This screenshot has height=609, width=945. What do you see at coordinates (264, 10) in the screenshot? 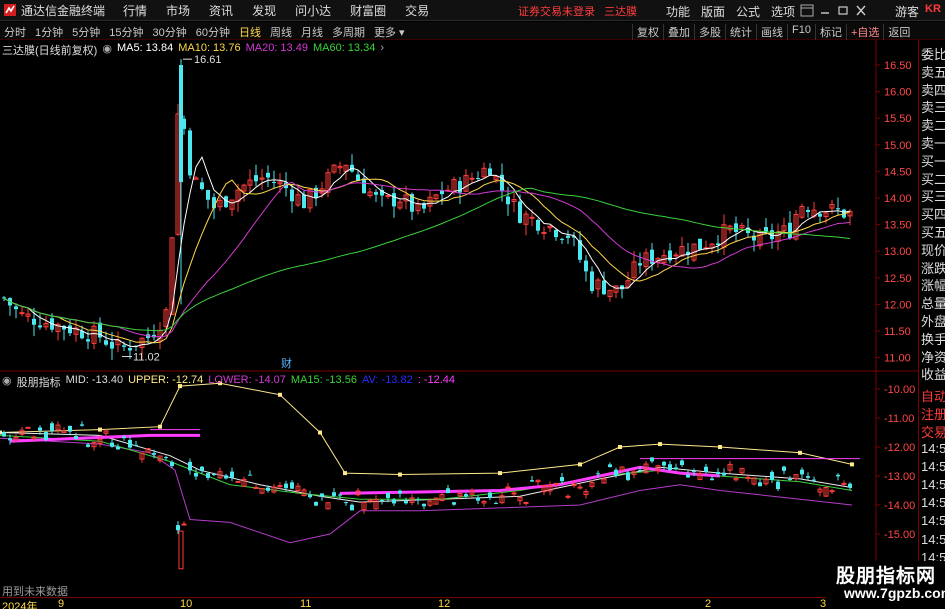
I see `menu-discover: 发现` at bounding box center [264, 10].